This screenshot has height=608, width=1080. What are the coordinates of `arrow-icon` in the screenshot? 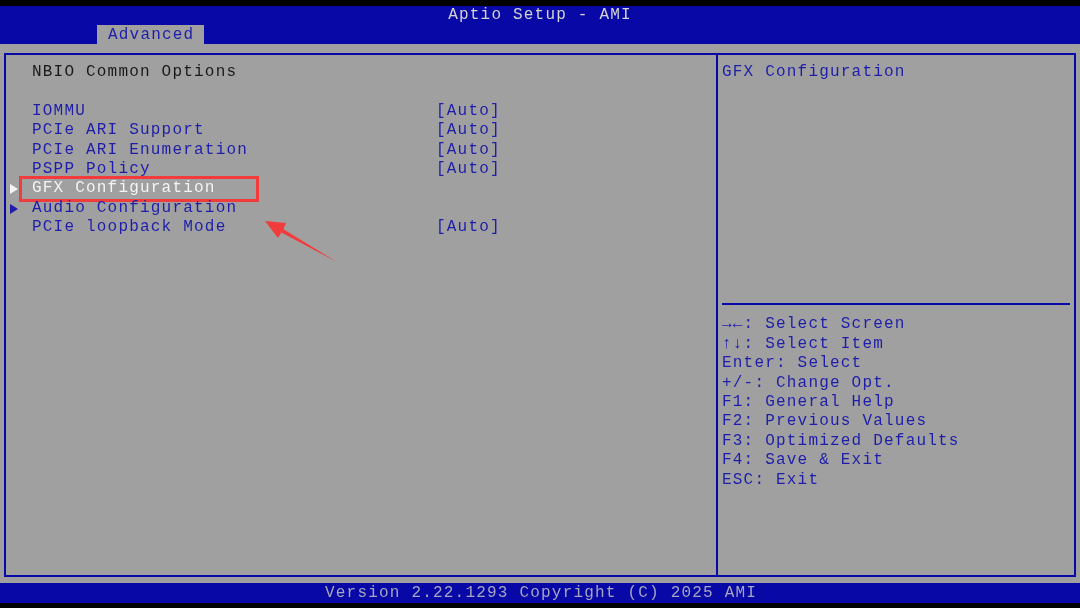 It's located at (301, 241).